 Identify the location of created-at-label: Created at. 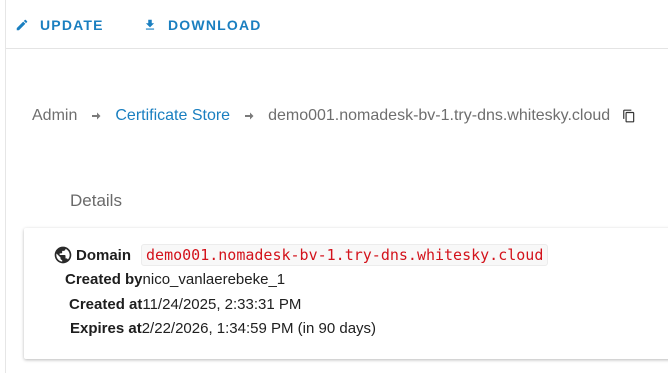
(106, 304).